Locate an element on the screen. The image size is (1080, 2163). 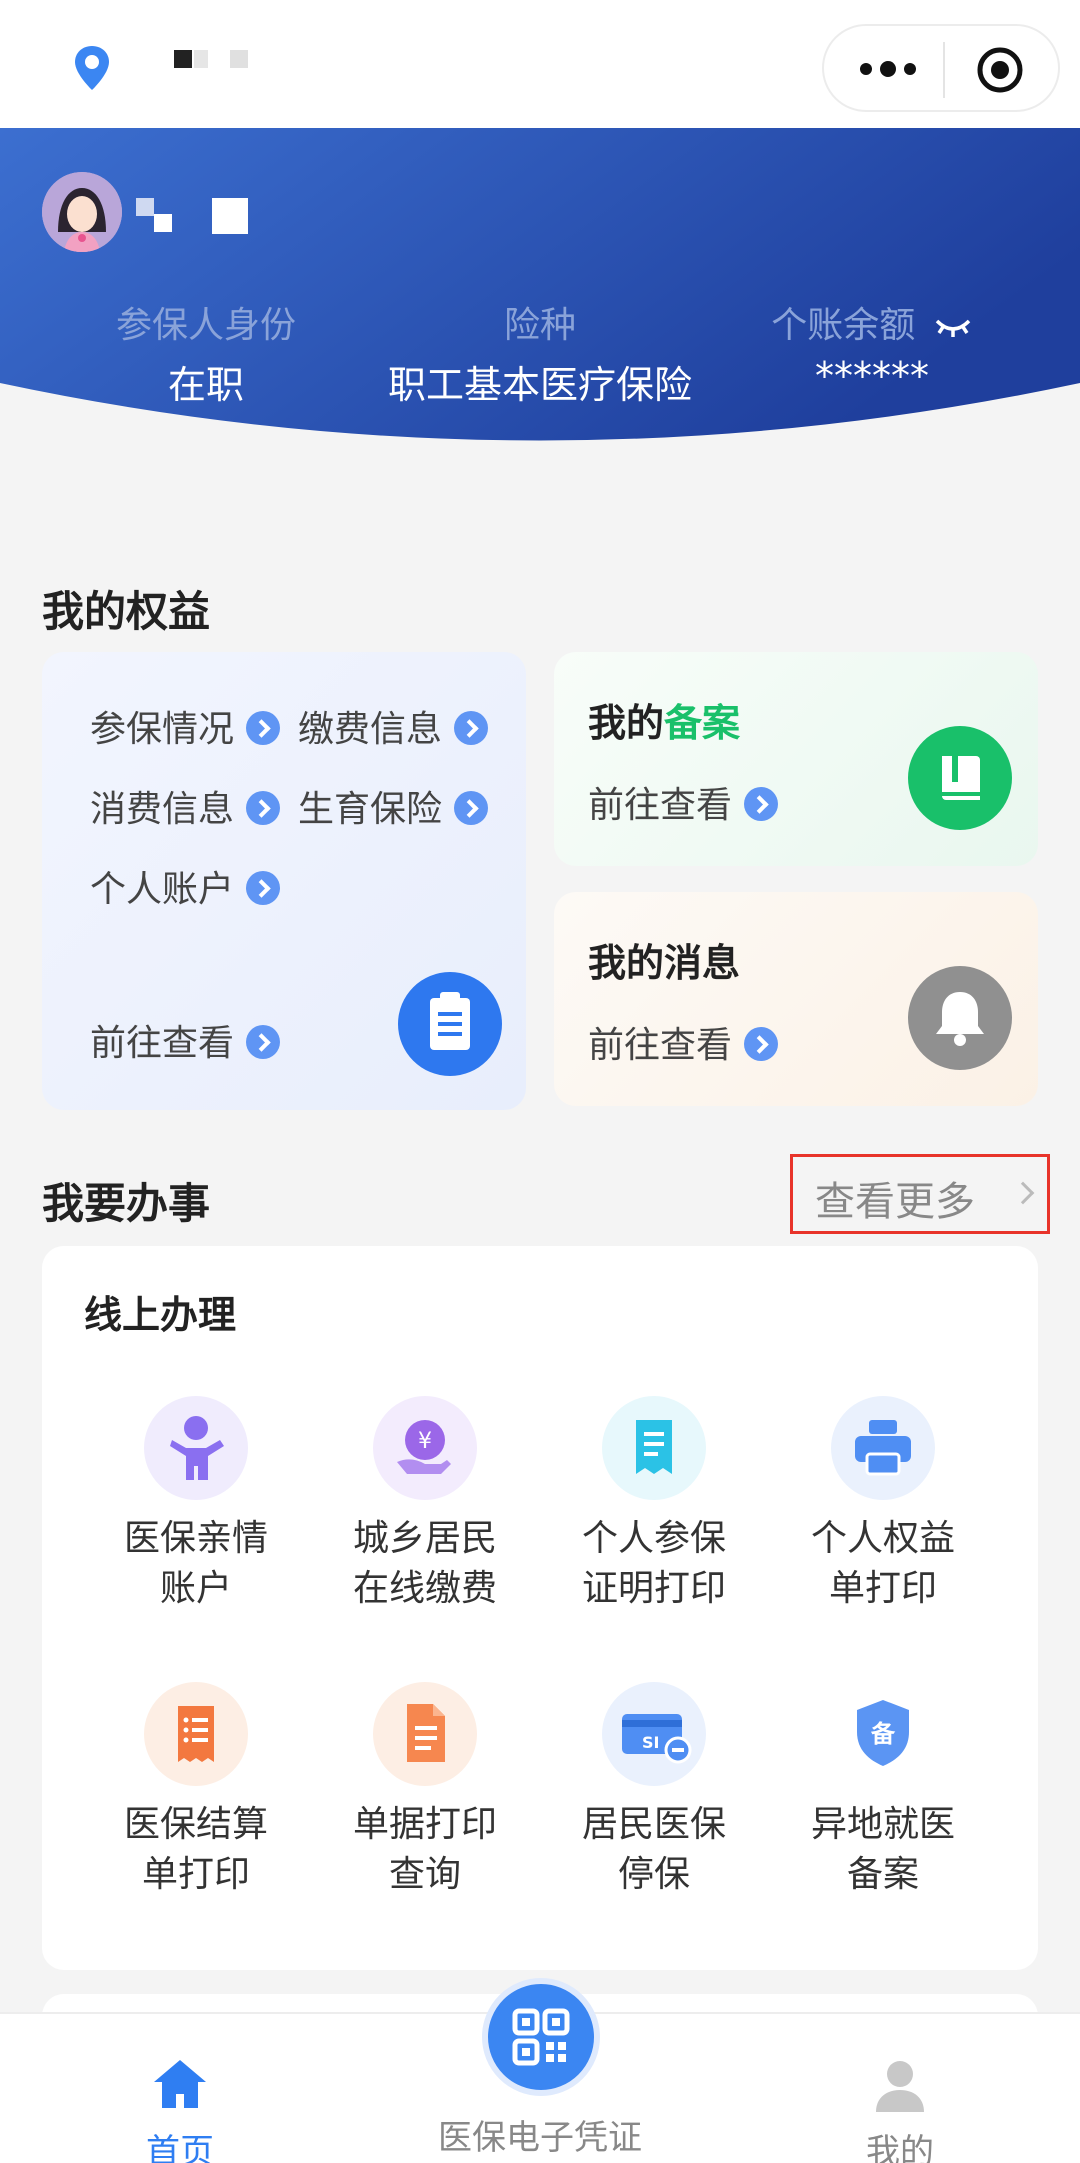
tile-label-line1: 单据打印 is located at coordinates (424, 1824).